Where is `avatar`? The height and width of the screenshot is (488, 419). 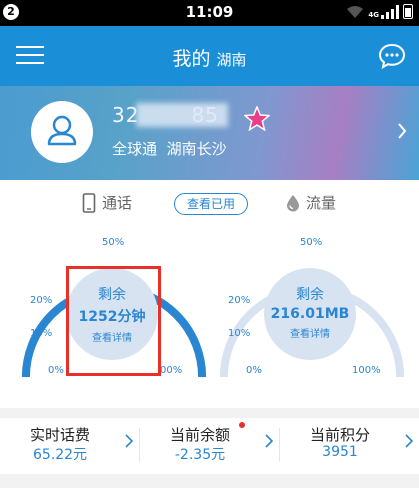 avatar is located at coordinates (62, 132).